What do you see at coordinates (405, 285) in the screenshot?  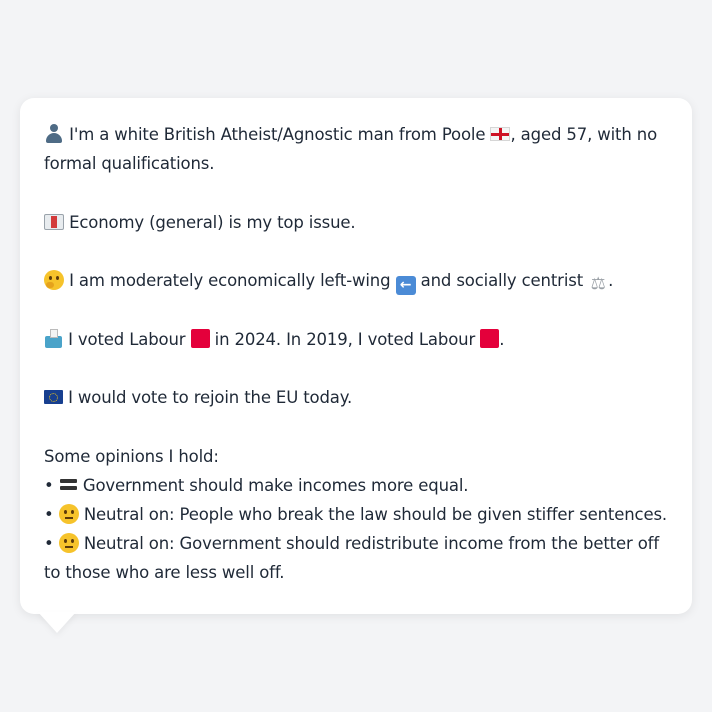 I see `left-arrow-icon: ←` at bounding box center [405, 285].